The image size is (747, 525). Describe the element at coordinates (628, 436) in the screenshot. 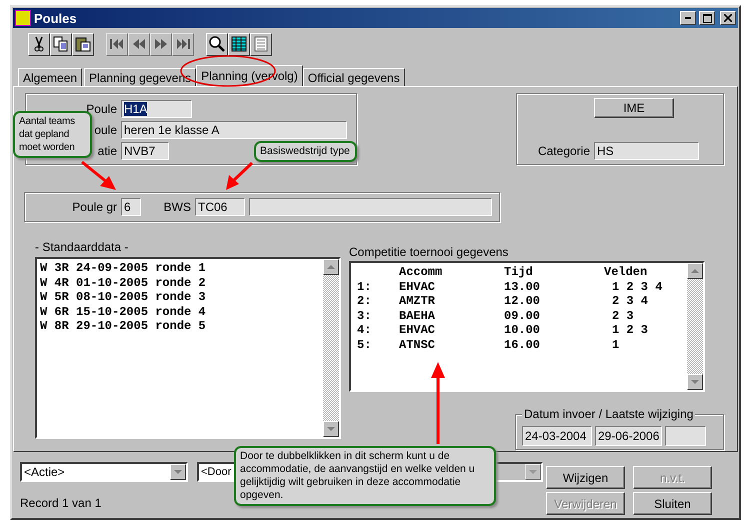

I see `date-field: 29-06-2006` at that location.